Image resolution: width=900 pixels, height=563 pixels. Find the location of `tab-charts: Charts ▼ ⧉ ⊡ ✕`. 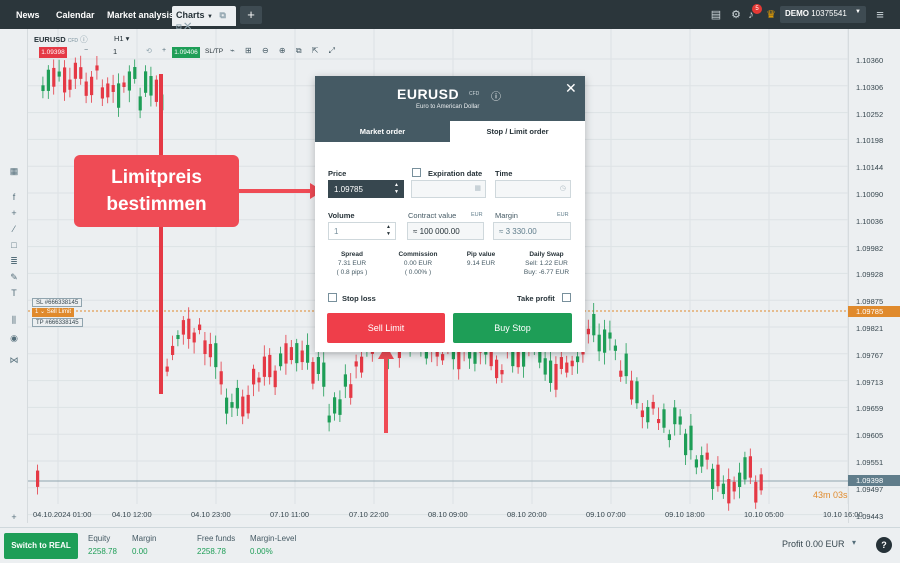

tab-charts: Charts ▼ ⧉ ⊡ ✕ is located at coordinates (204, 18).